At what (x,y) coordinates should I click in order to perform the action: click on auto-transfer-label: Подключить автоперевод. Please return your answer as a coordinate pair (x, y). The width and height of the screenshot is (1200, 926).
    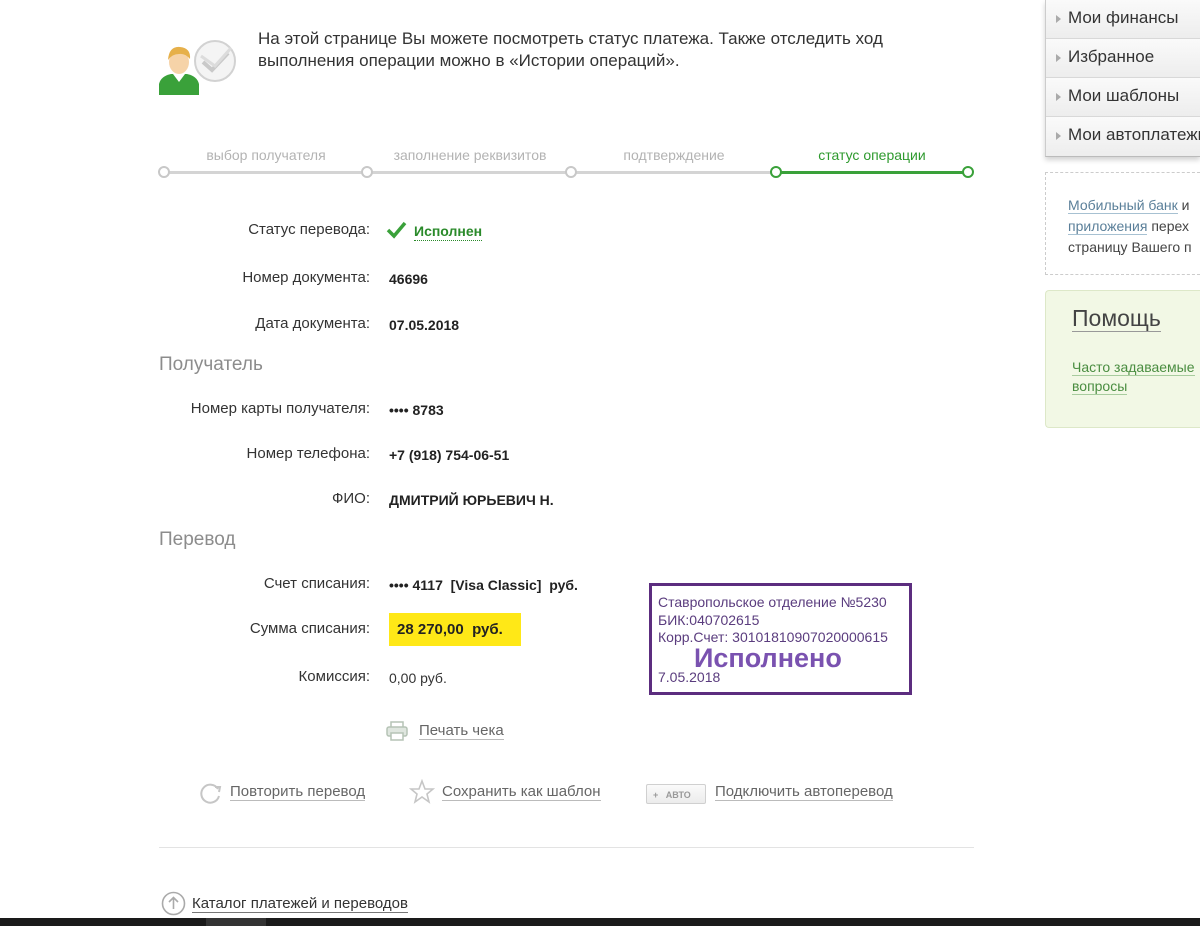
    Looking at the image, I should click on (804, 792).